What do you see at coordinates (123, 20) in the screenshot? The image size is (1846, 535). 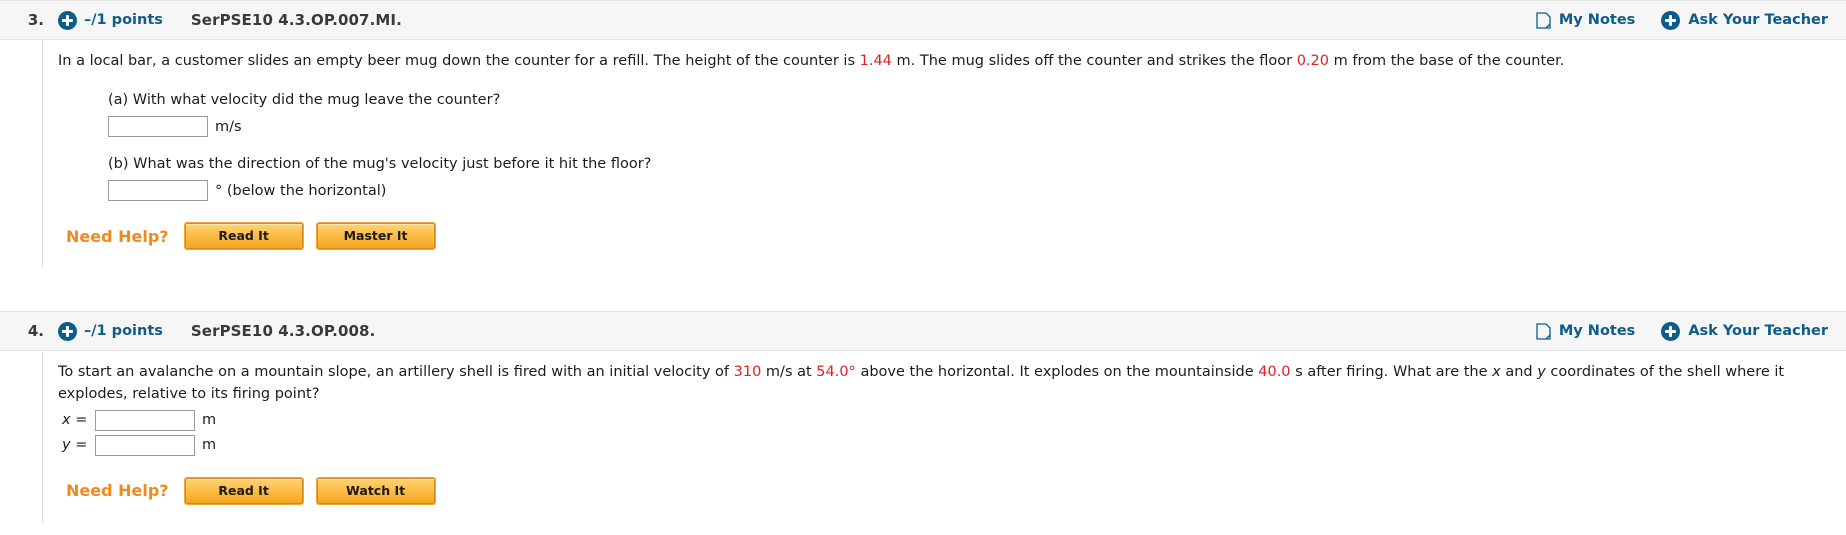 I see `question-3-points: –/1 points` at bounding box center [123, 20].